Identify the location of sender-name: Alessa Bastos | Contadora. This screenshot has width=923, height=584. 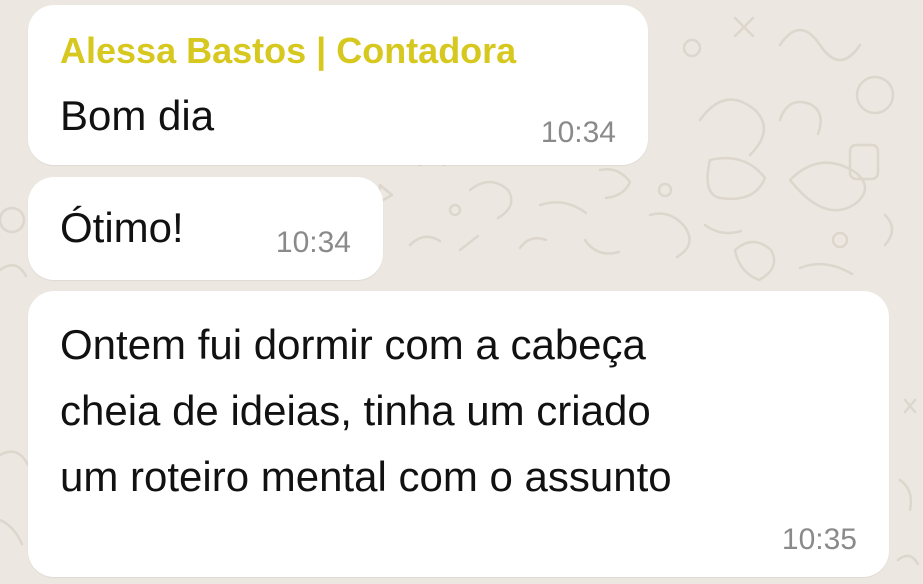
(288, 51).